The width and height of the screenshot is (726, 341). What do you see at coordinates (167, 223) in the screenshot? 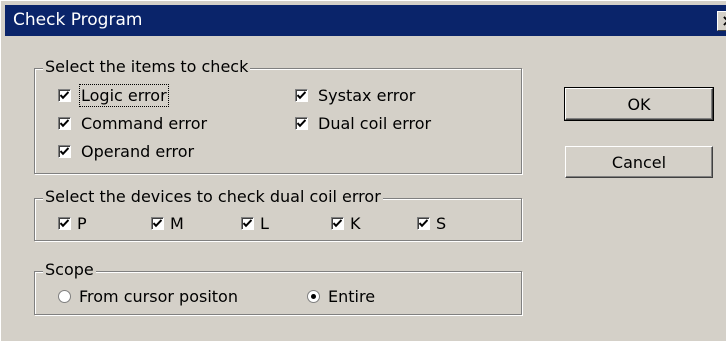
I see `device-m-checkbox: M` at bounding box center [167, 223].